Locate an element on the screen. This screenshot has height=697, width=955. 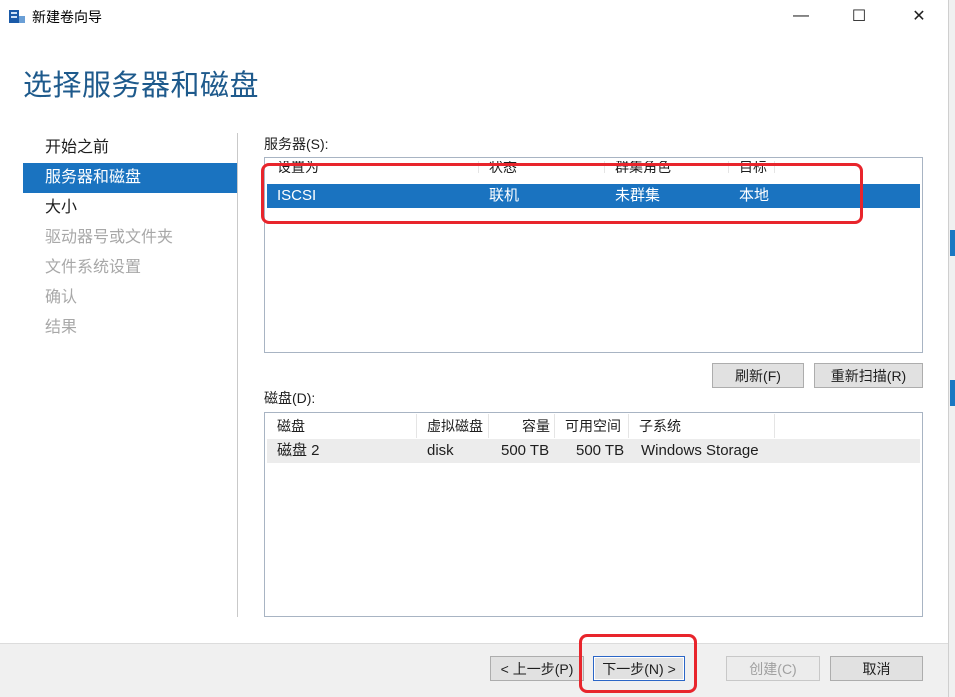
next-button: 下一步(N) > is located at coordinates (639, 668).